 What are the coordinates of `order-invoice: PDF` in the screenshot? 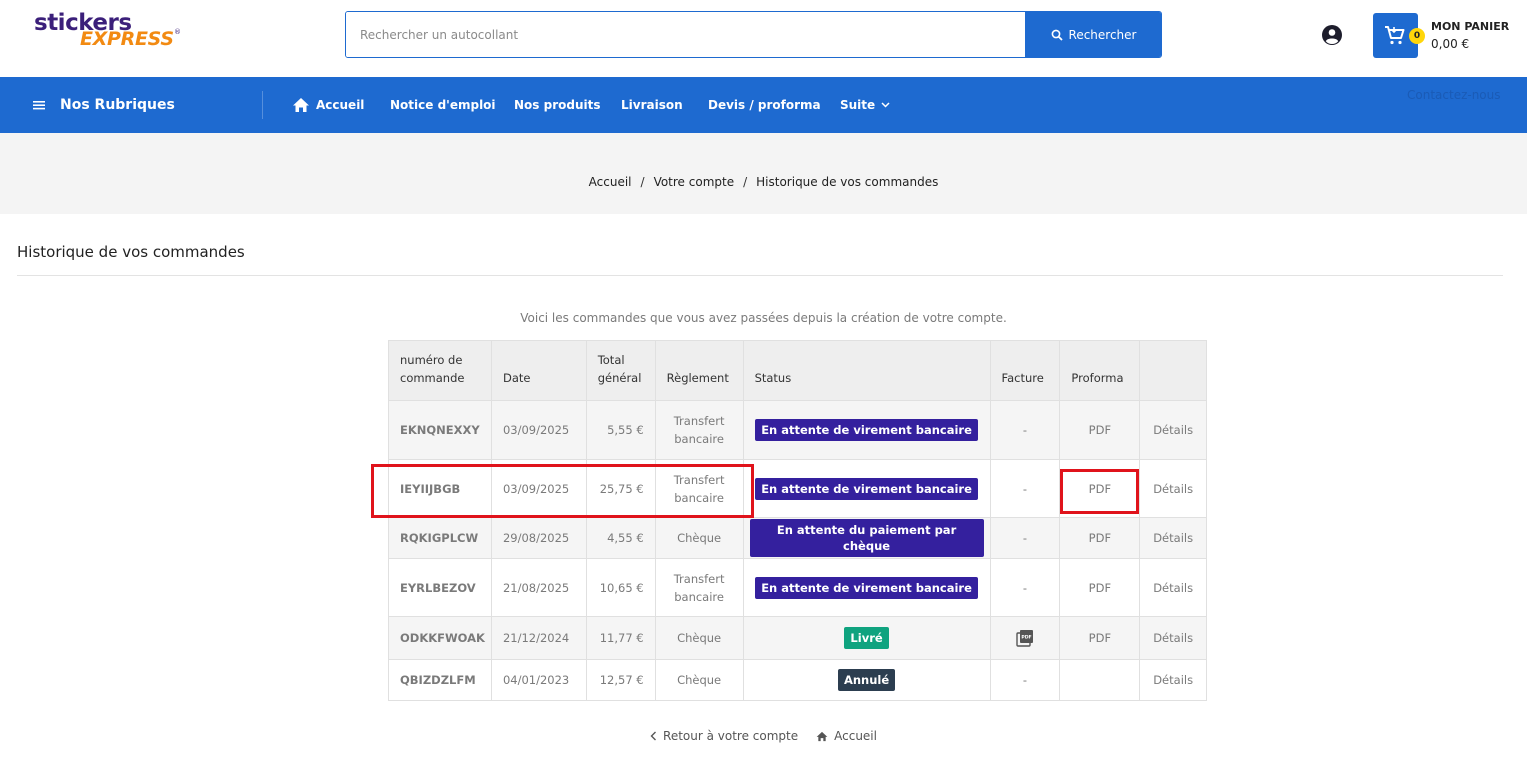 It's located at (1025, 638).